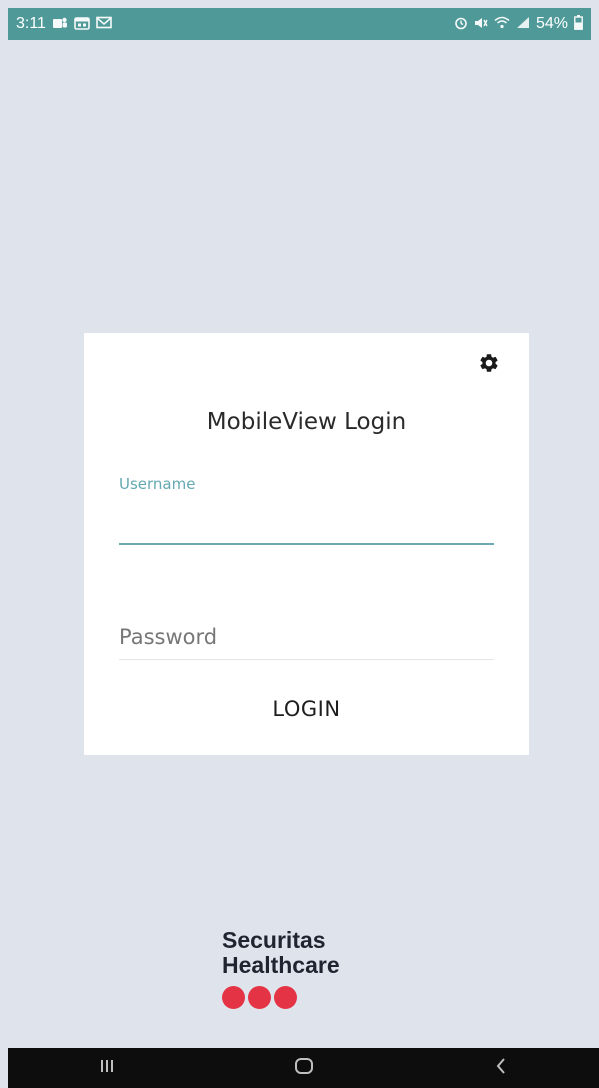 This screenshot has height=1088, width=599. I want to click on teams-icon, so click(60, 24).